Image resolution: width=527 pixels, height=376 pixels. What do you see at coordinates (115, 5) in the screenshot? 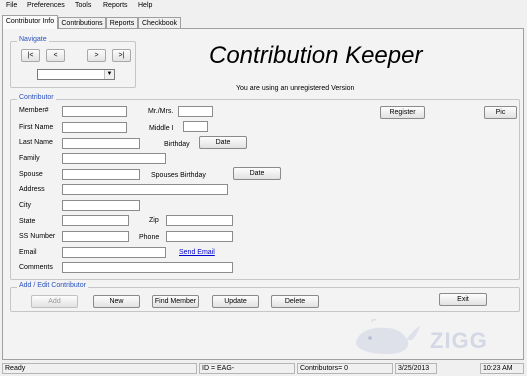
I see `menu-reports: Reports` at bounding box center [115, 5].